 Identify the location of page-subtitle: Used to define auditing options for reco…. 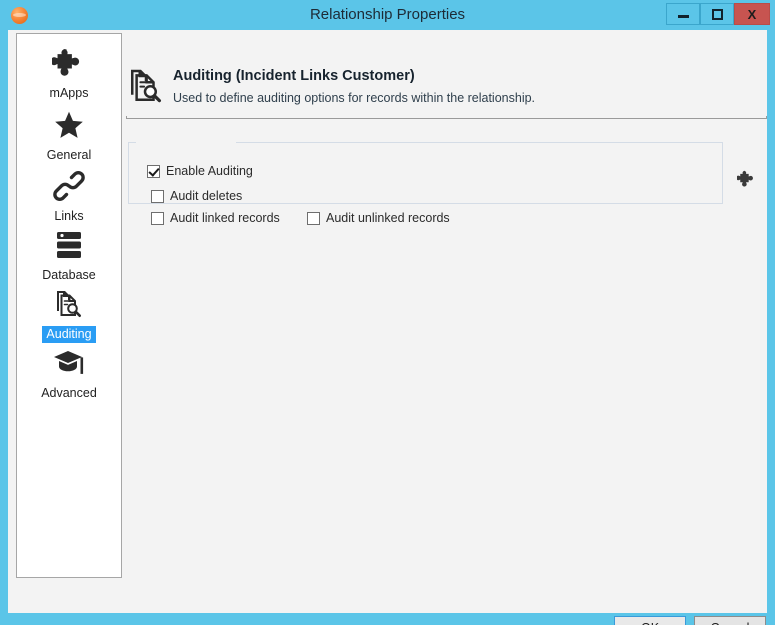
(354, 98).